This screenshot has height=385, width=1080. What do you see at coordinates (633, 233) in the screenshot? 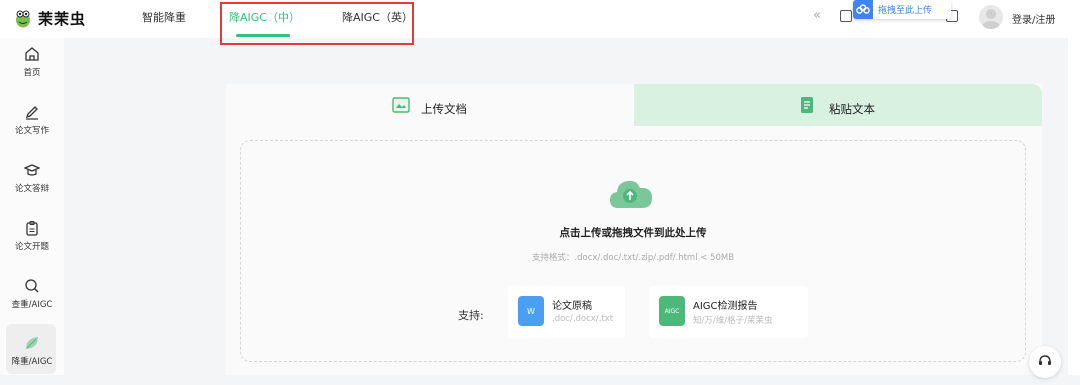
I see `upload-title: 点击上传或拖拽文件到此处上传` at bounding box center [633, 233].